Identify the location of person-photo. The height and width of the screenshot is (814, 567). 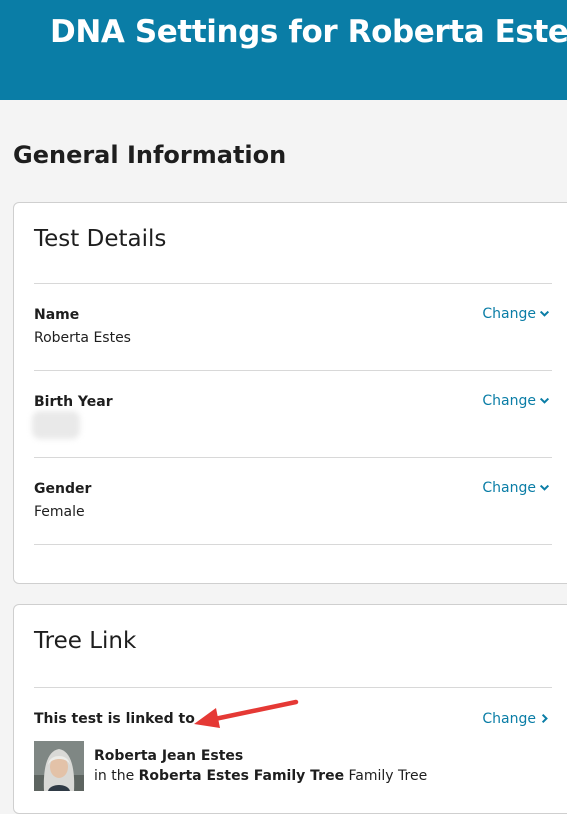
(59, 766).